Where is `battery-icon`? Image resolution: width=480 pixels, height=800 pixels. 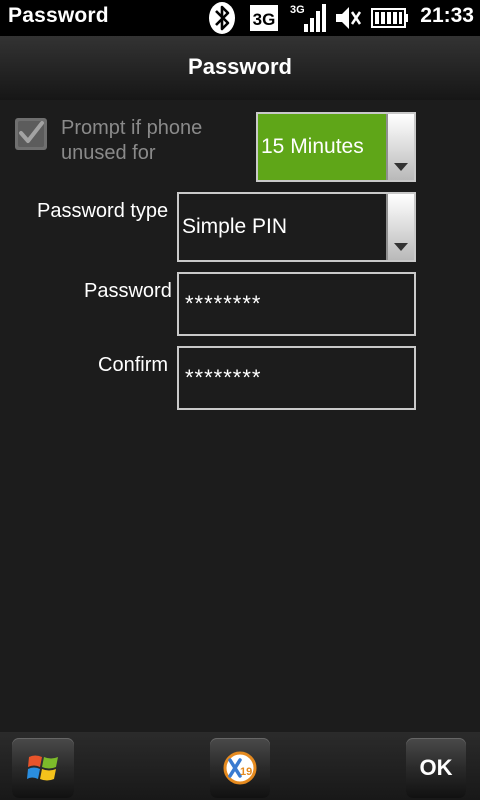
battery-icon is located at coordinates (389, 18).